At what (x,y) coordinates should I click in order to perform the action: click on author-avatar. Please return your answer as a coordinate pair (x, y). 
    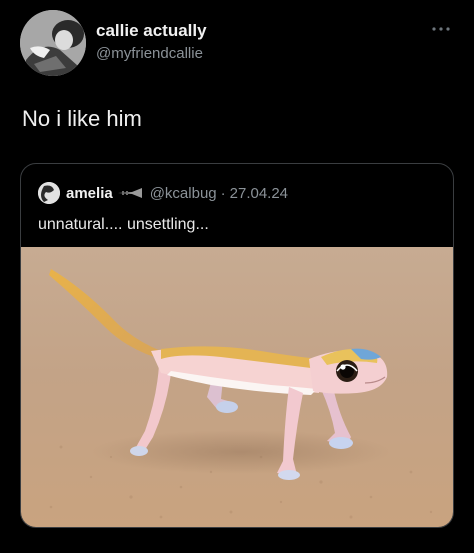
    Looking at the image, I should click on (53, 43).